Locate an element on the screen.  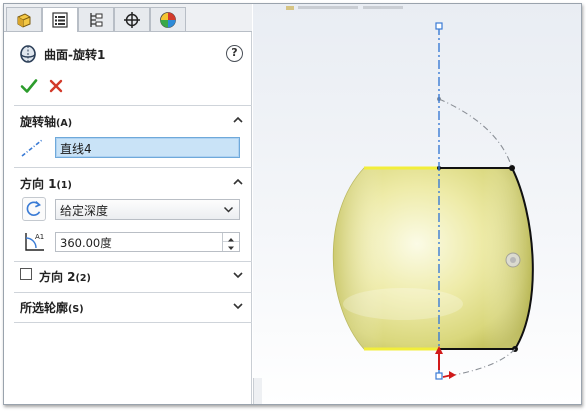
direction1-section-header: 方向 1(1) is located at coordinates (135, 183).